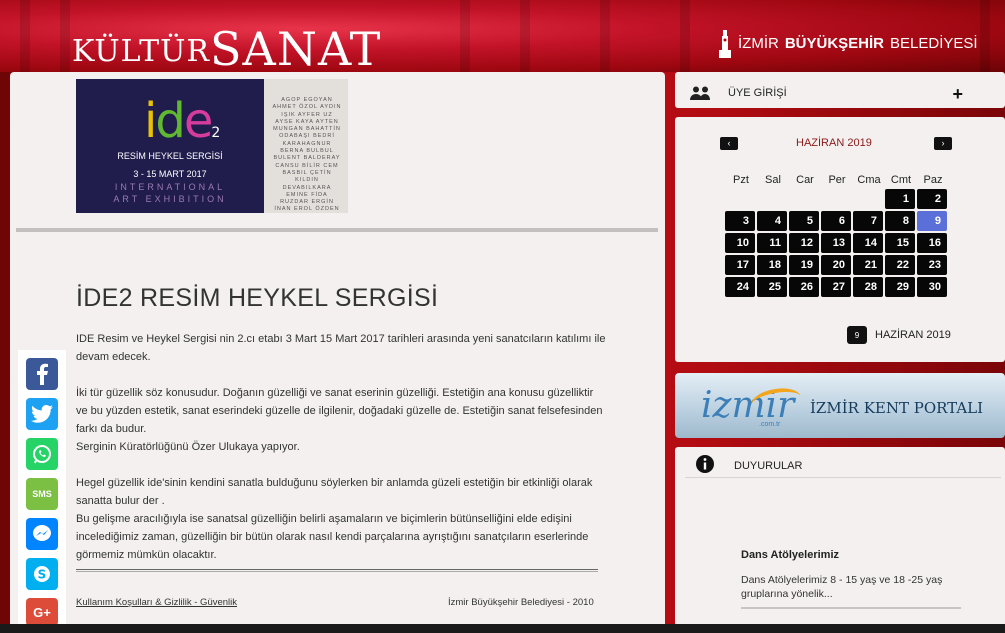 Image resolution: width=1005 pixels, height=633 pixels. What do you see at coordinates (804, 221) in the screenshot?
I see `calendar-day: 5` at bounding box center [804, 221].